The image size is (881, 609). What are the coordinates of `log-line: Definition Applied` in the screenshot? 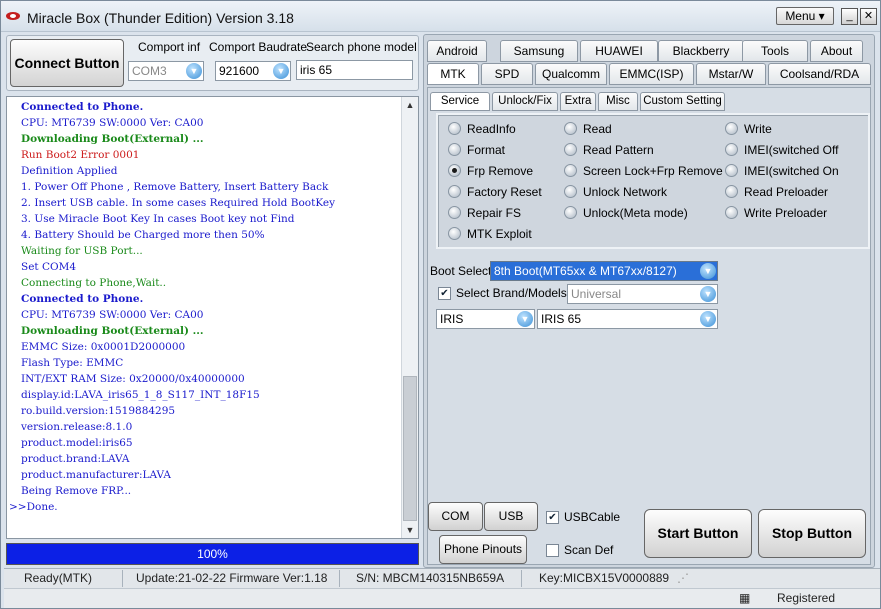 It's located at (69, 171).